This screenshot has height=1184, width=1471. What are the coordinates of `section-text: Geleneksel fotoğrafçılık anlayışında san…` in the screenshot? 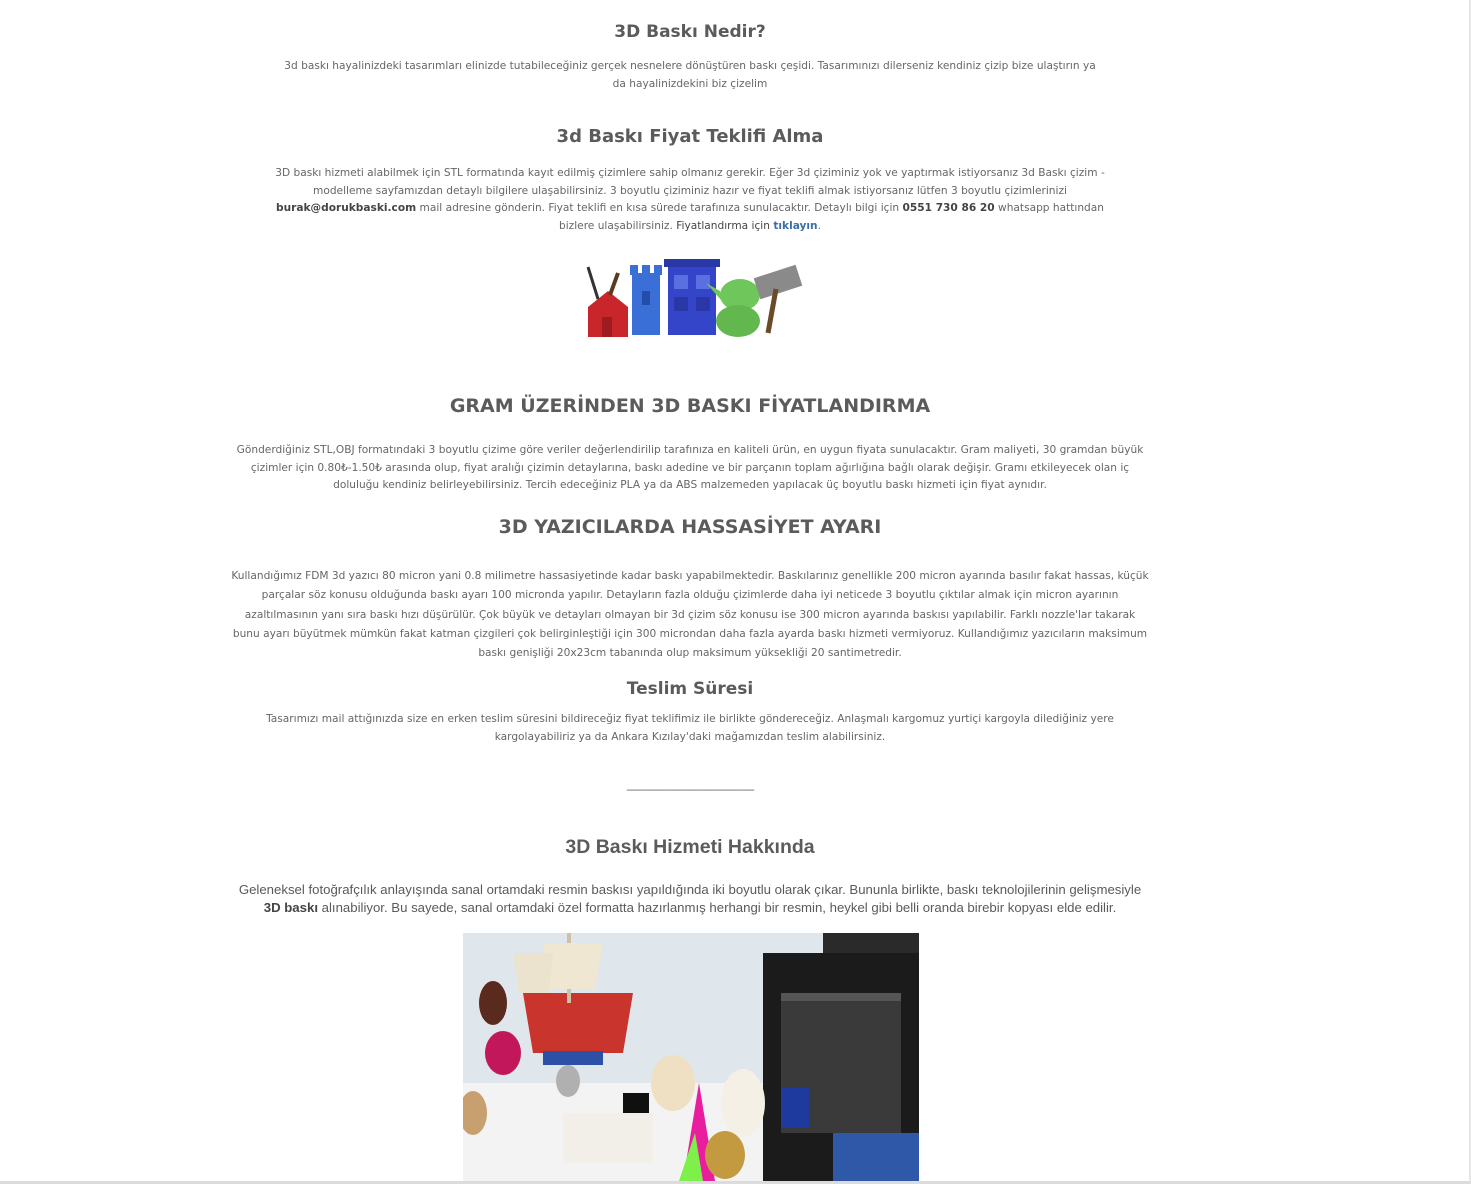 It's located at (690, 898).